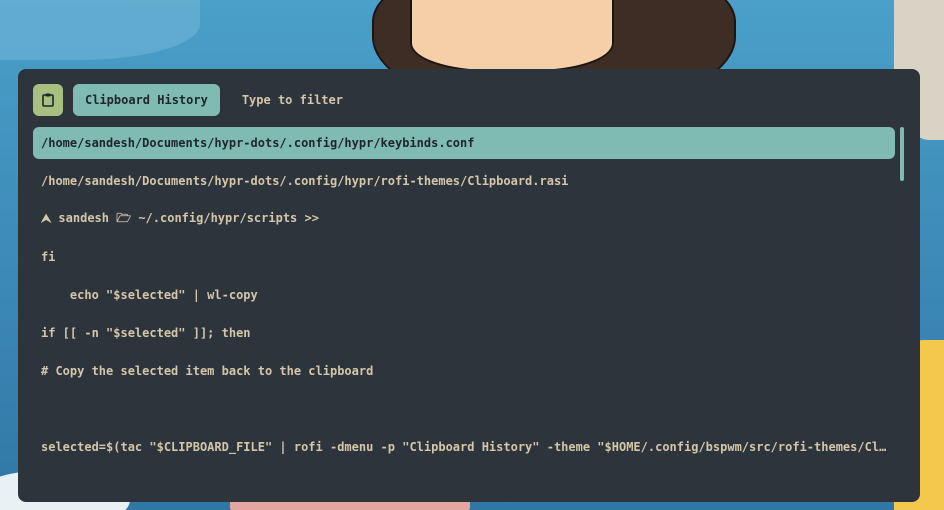 This screenshot has height=510, width=944. Describe the element at coordinates (391, 100) in the screenshot. I see `filter-input` at that location.